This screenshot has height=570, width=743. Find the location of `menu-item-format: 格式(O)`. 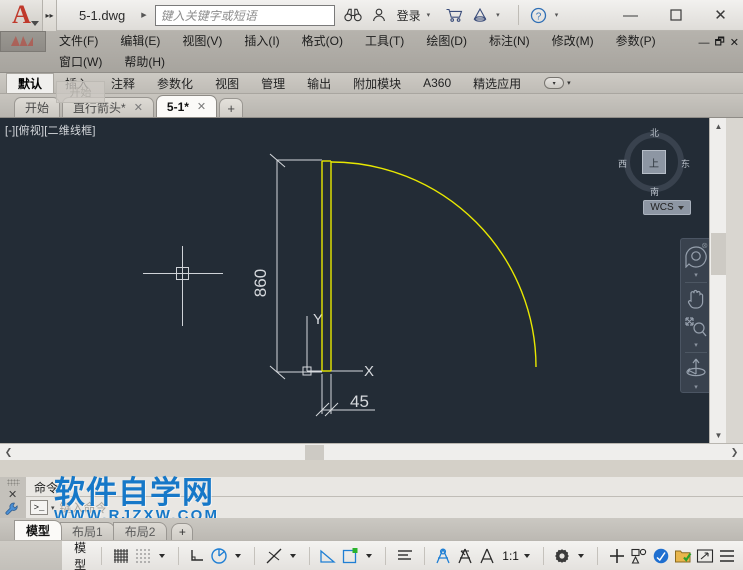

menu-item-format: 格式(O) is located at coordinates (322, 41).